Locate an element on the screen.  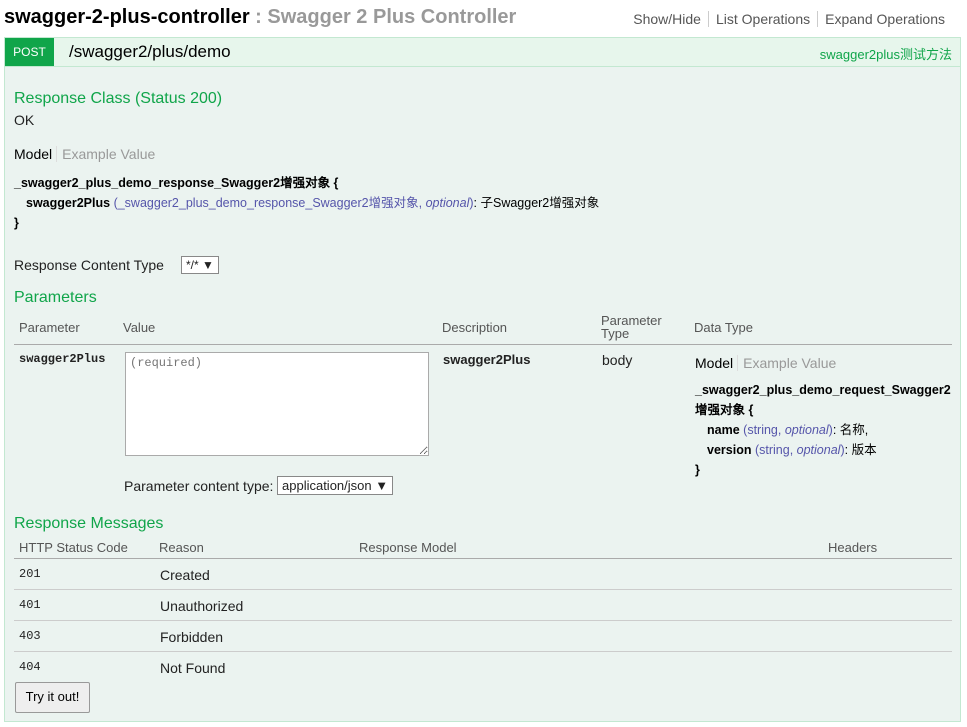
param-content-type-value: application/json is located at coordinates (327, 485).